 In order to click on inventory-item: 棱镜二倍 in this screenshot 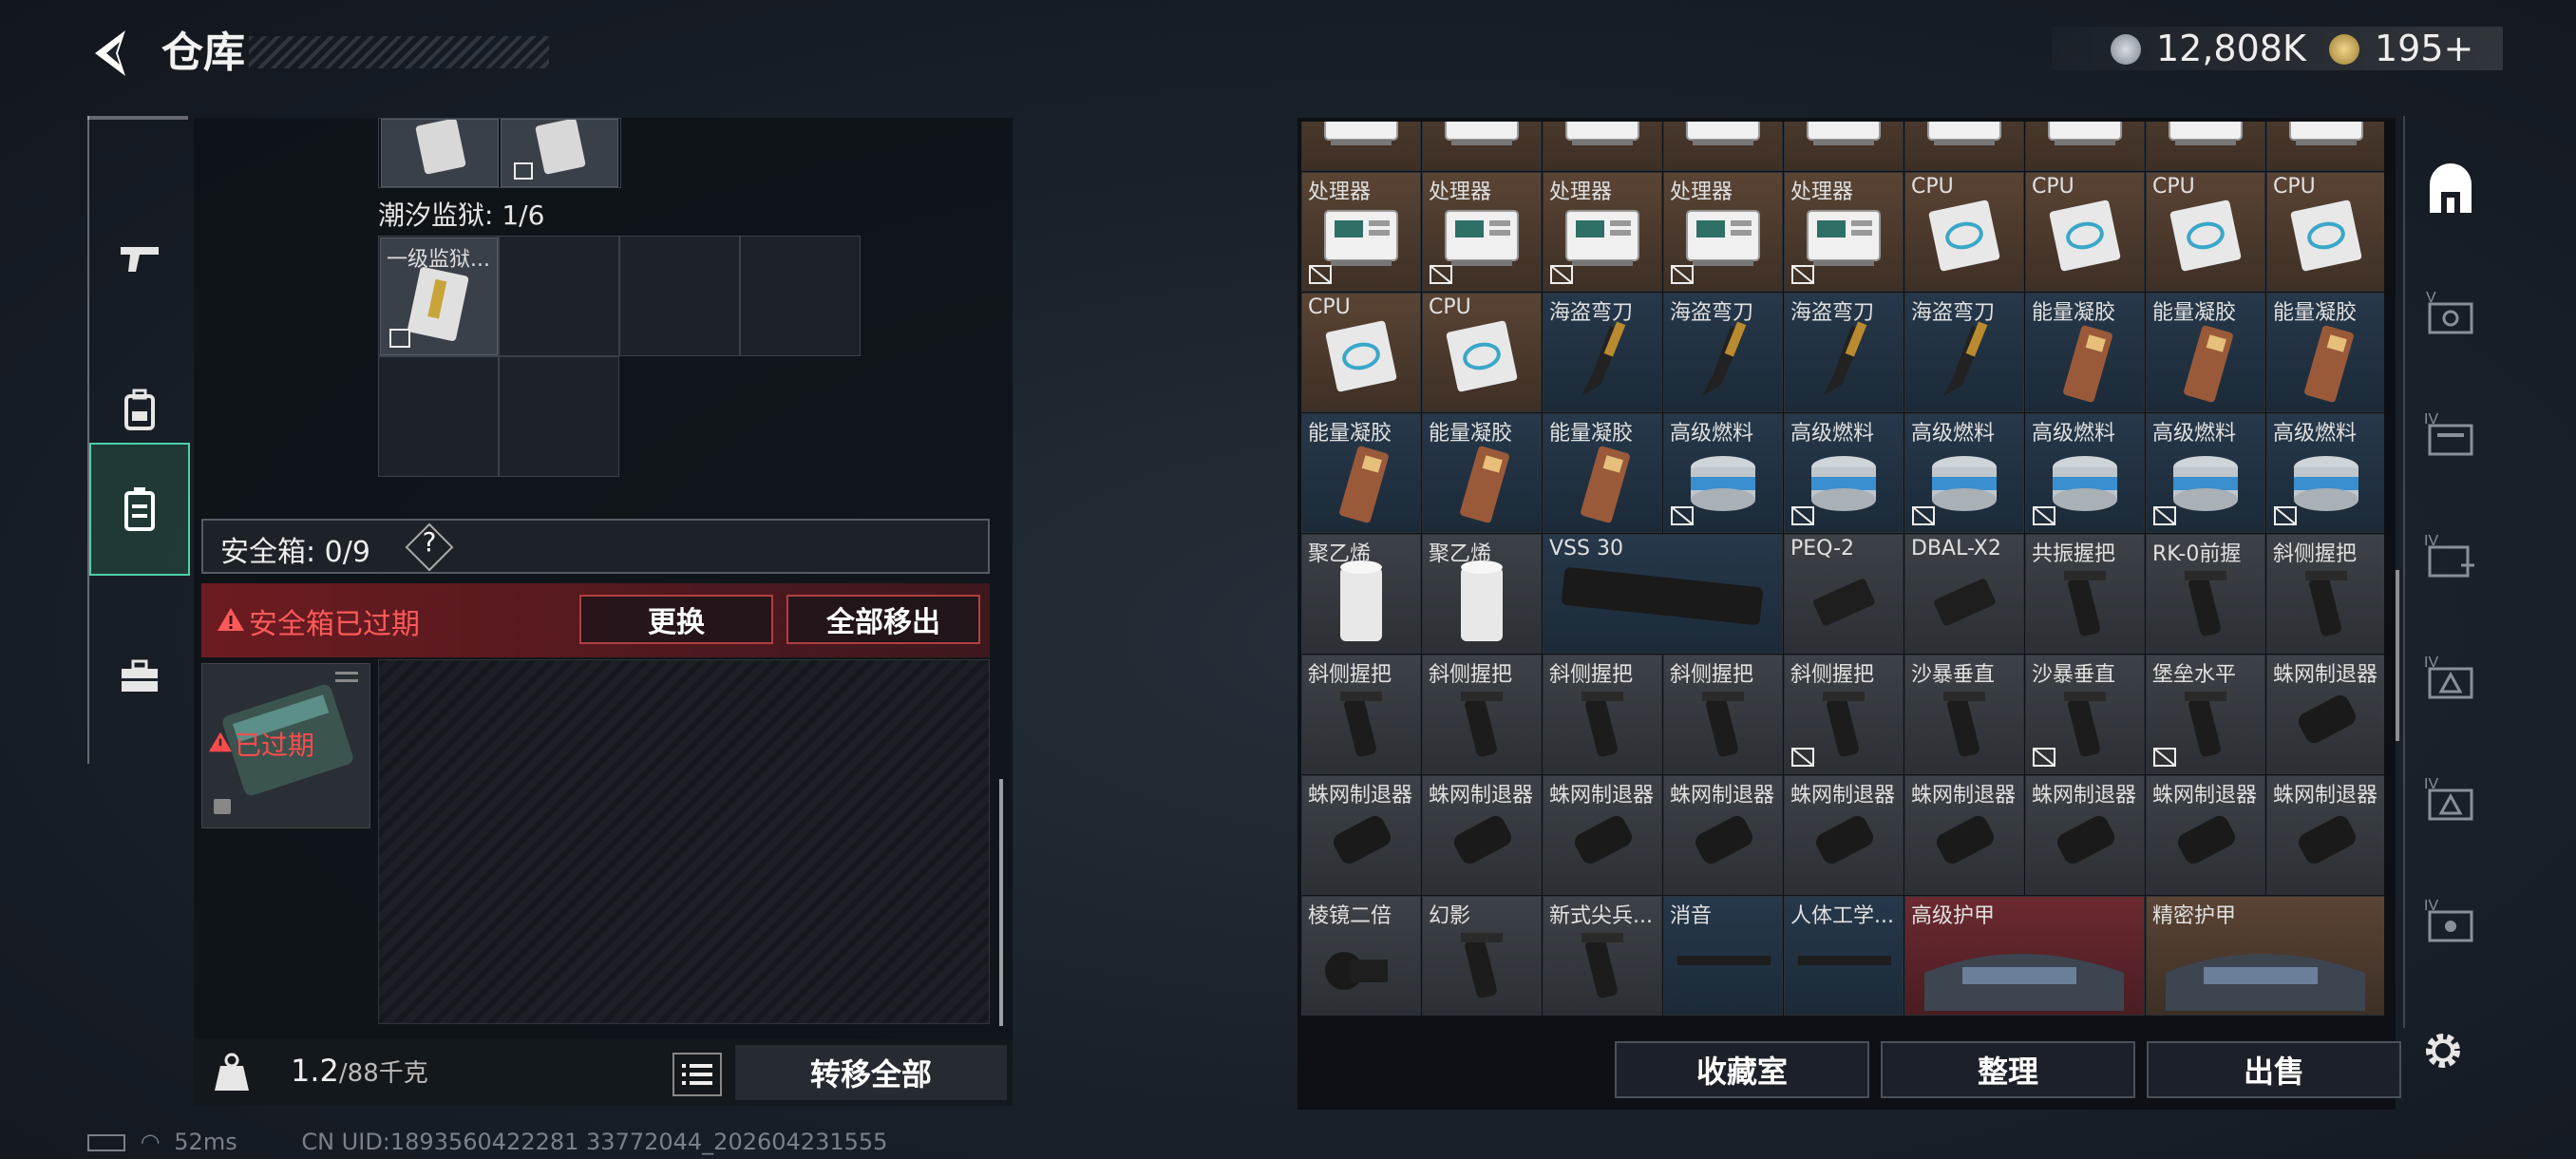, I will do `click(1361, 956)`.